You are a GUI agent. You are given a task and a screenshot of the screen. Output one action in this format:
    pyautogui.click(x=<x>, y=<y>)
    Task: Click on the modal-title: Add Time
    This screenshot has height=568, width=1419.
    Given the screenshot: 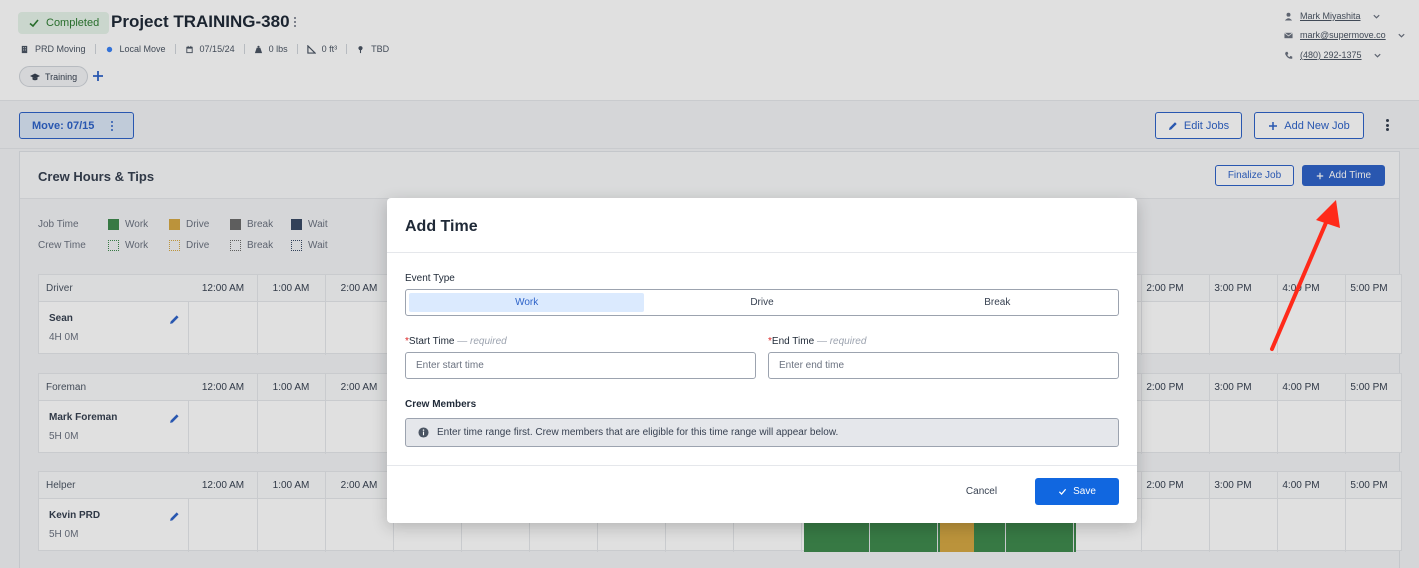 What is the action you would take?
    pyautogui.click(x=441, y=226)
    